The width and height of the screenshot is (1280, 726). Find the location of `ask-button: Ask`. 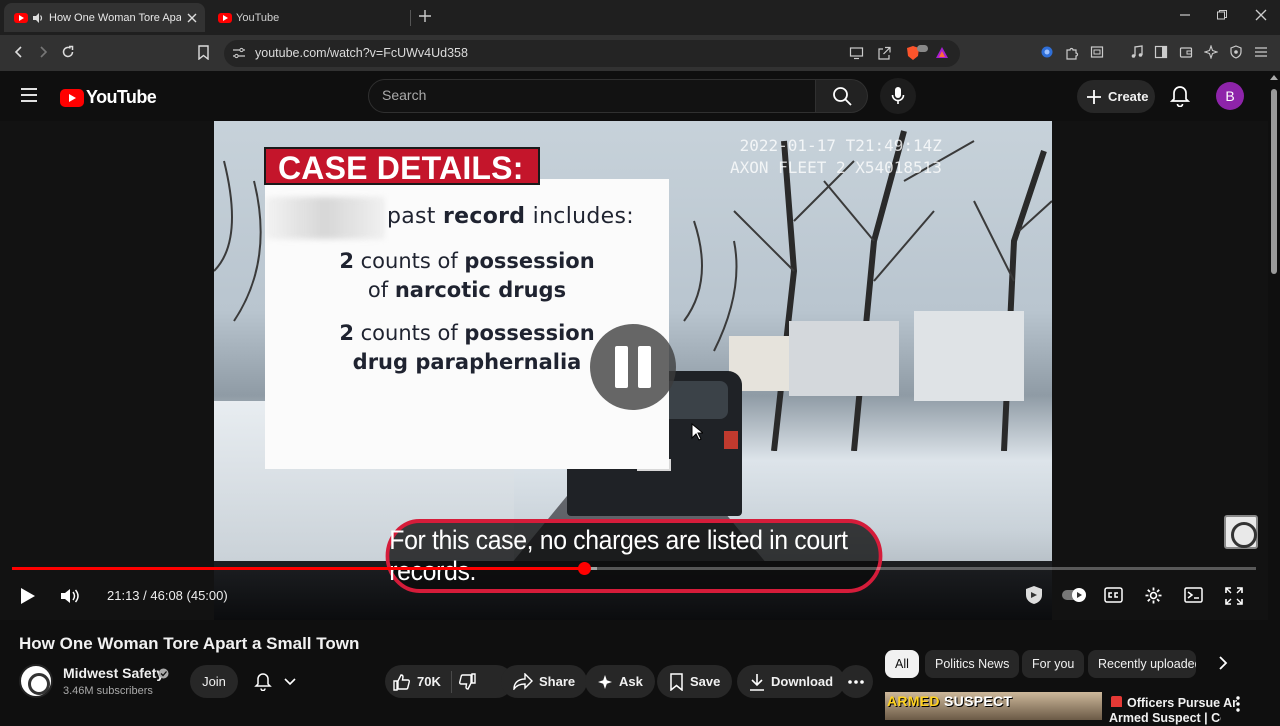

ask-button: Ask is located at coordinates (620, 681).